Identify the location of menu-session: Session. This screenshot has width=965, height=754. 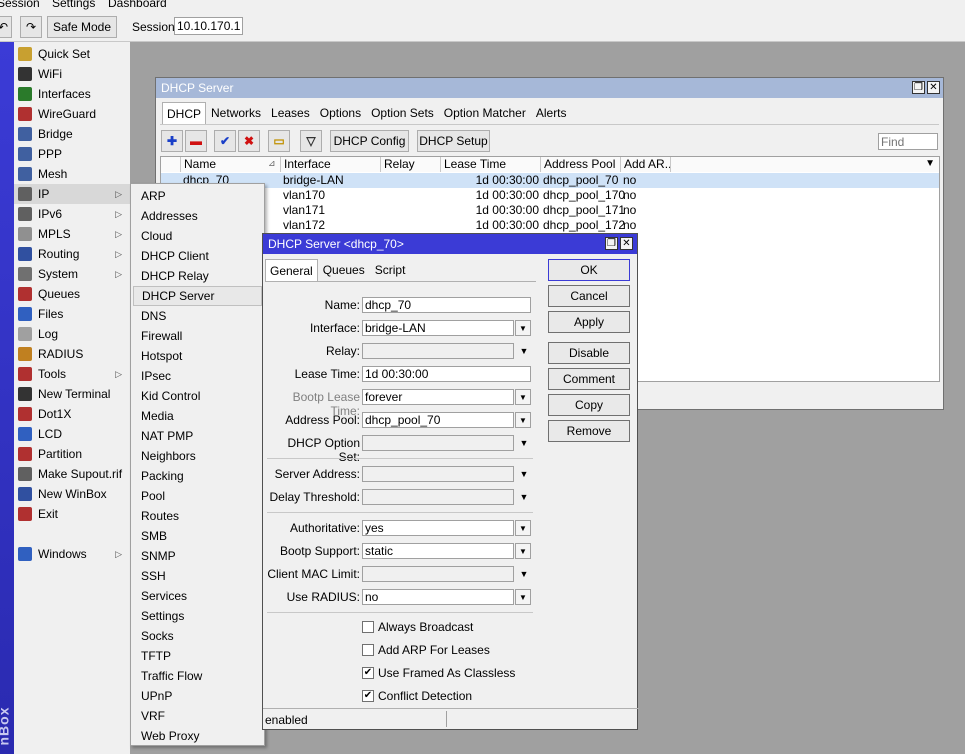
(20, 5).